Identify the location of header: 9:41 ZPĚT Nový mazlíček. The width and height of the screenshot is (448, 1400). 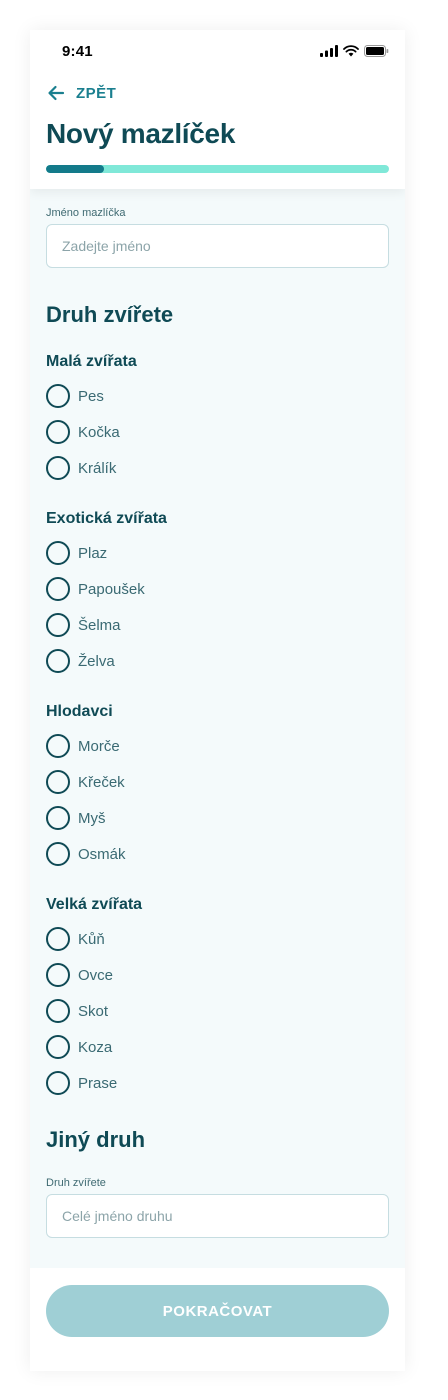
(217, 109).